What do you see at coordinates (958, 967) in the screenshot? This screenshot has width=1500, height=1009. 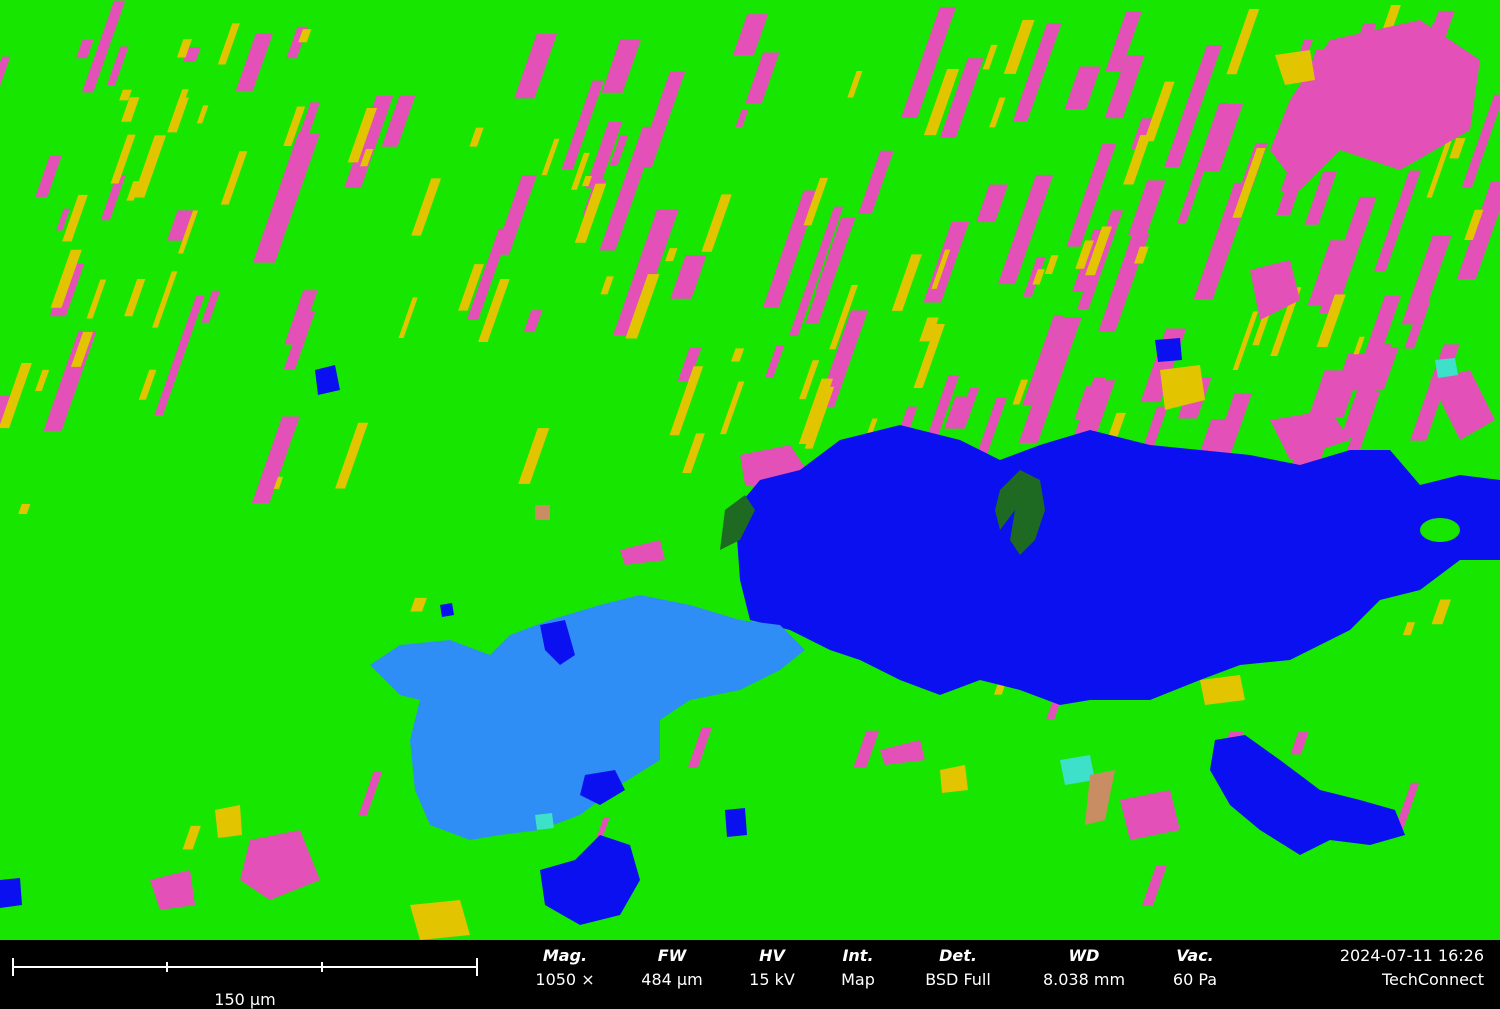 I see `field-det: Det. BSD Full` at bounding box center [958, 967].